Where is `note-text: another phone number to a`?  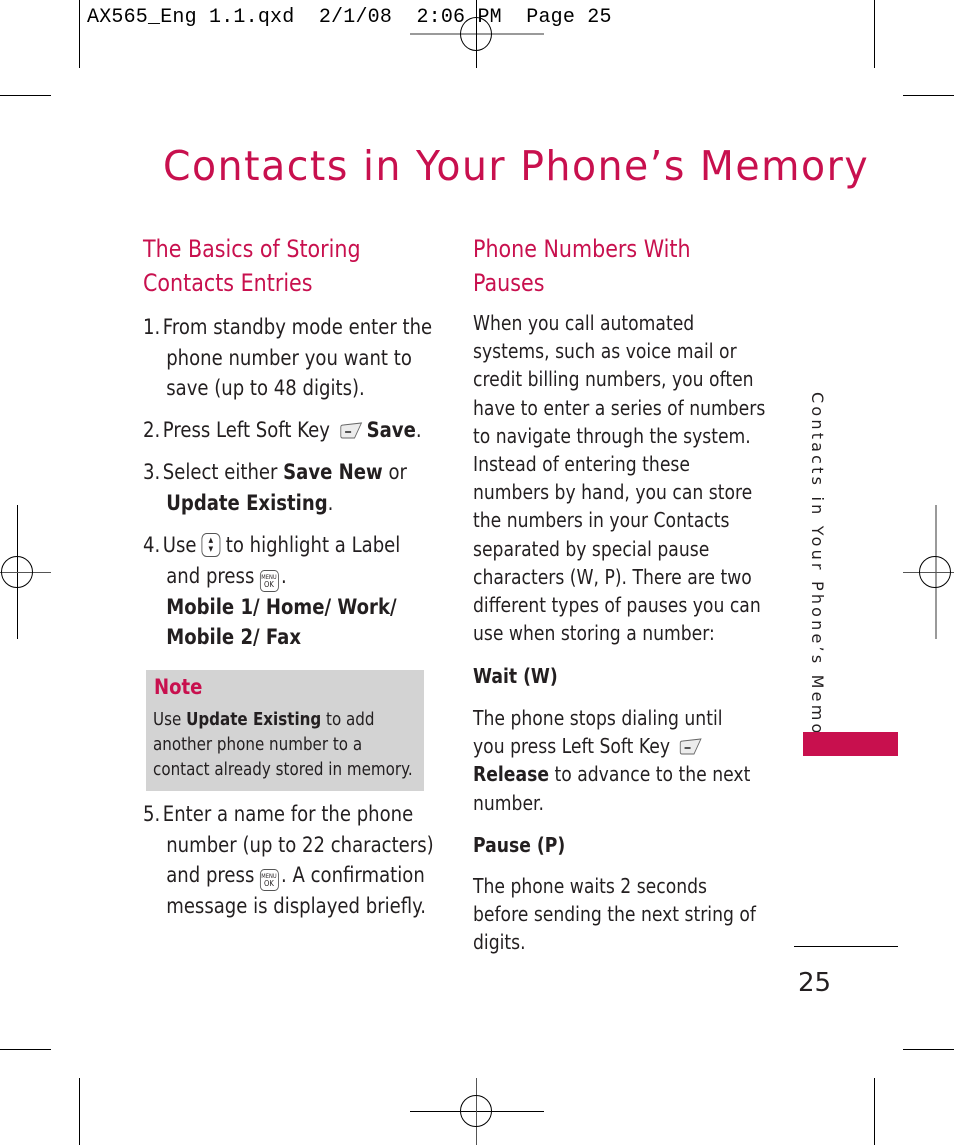 note-text: another phone number to a is located at coordinates (258, 744).